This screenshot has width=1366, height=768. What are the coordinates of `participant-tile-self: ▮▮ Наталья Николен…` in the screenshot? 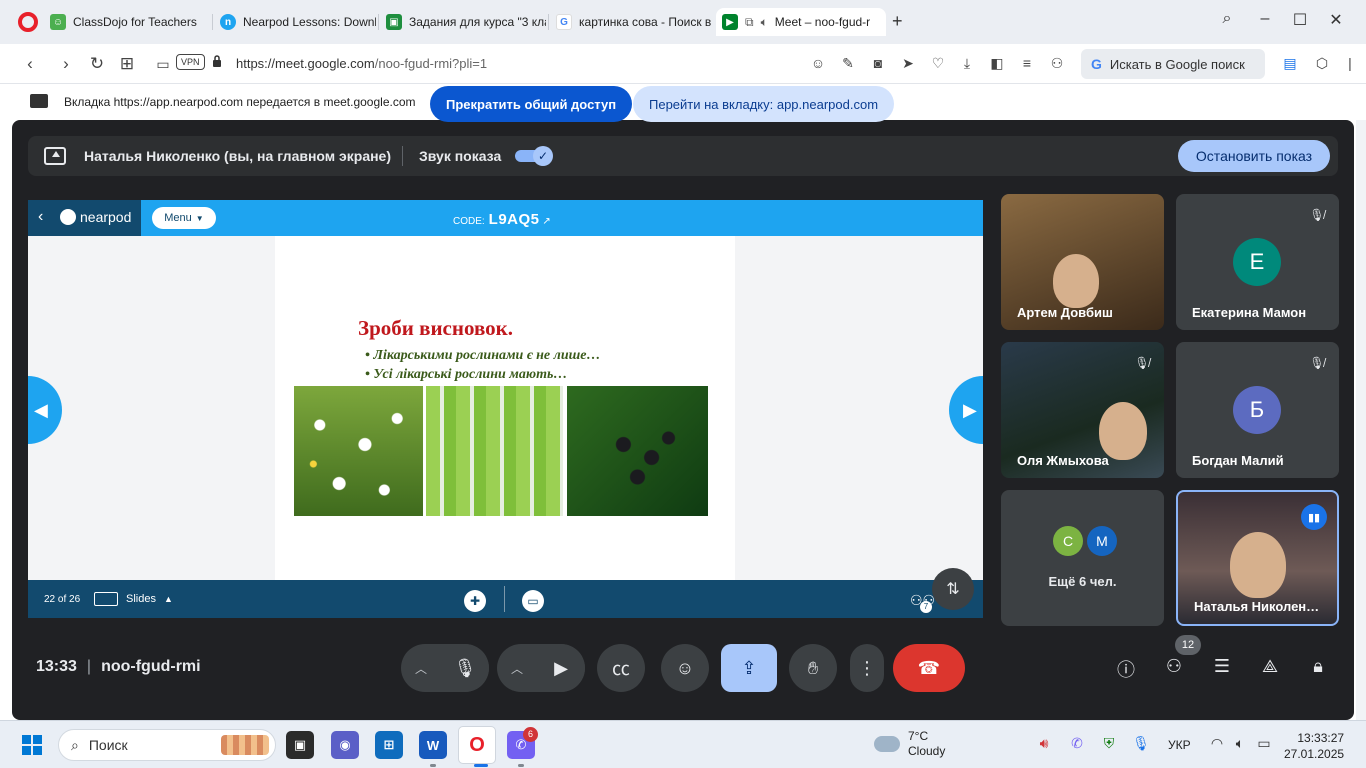 It's located at (1257, 558).